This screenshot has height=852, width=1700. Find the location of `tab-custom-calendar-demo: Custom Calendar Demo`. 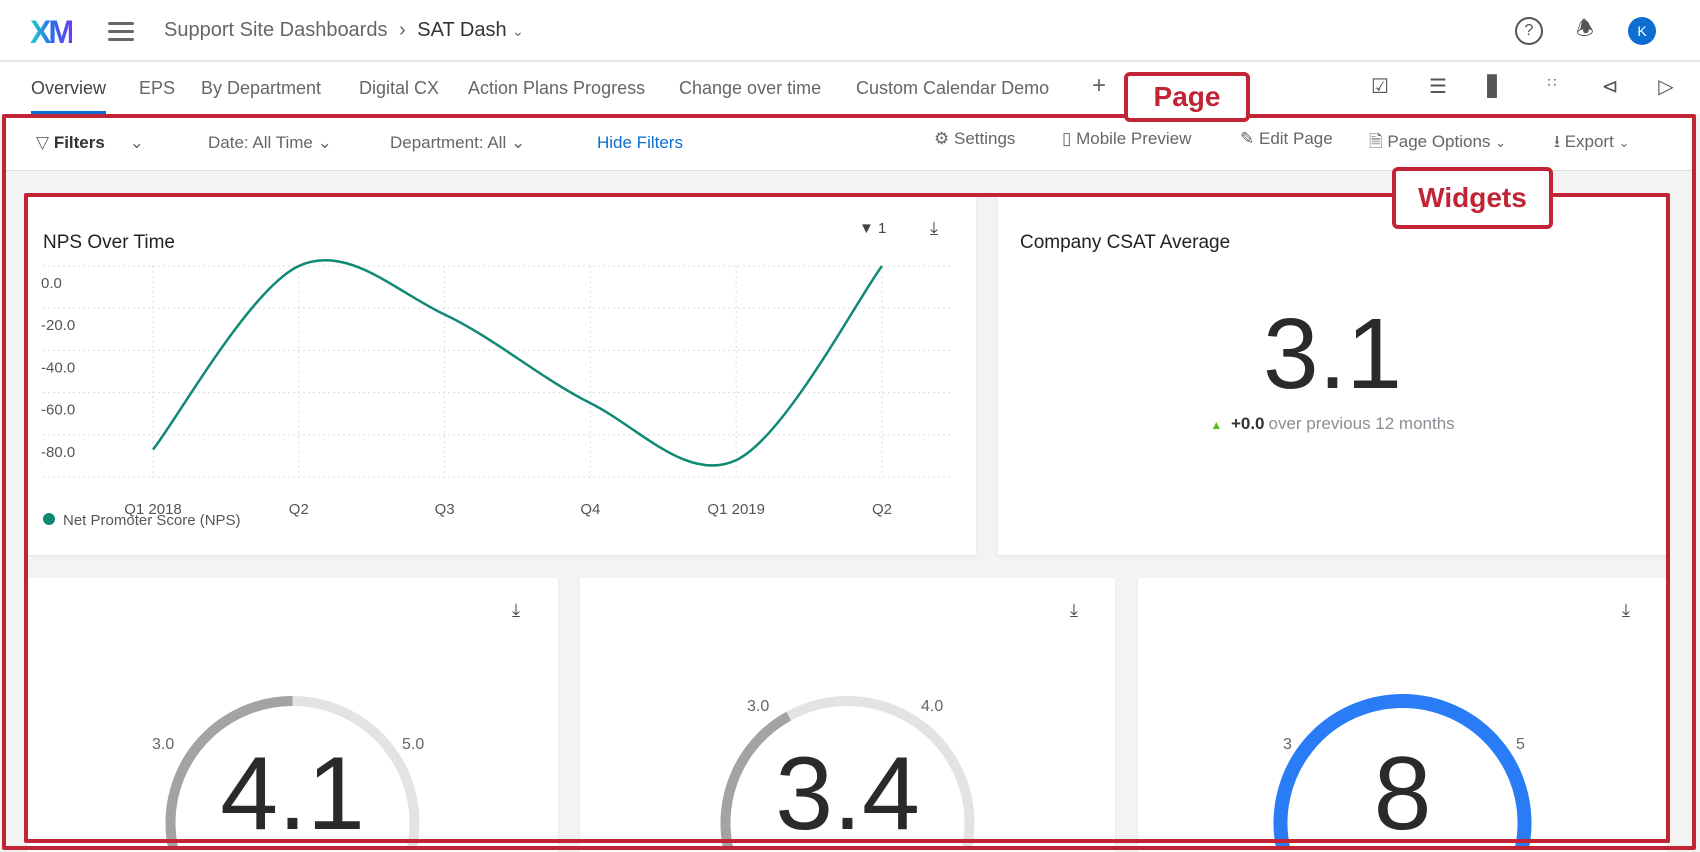

tab-custom-calendar-demo: Custom Calendar Demo is located at coordinates (952, 94).